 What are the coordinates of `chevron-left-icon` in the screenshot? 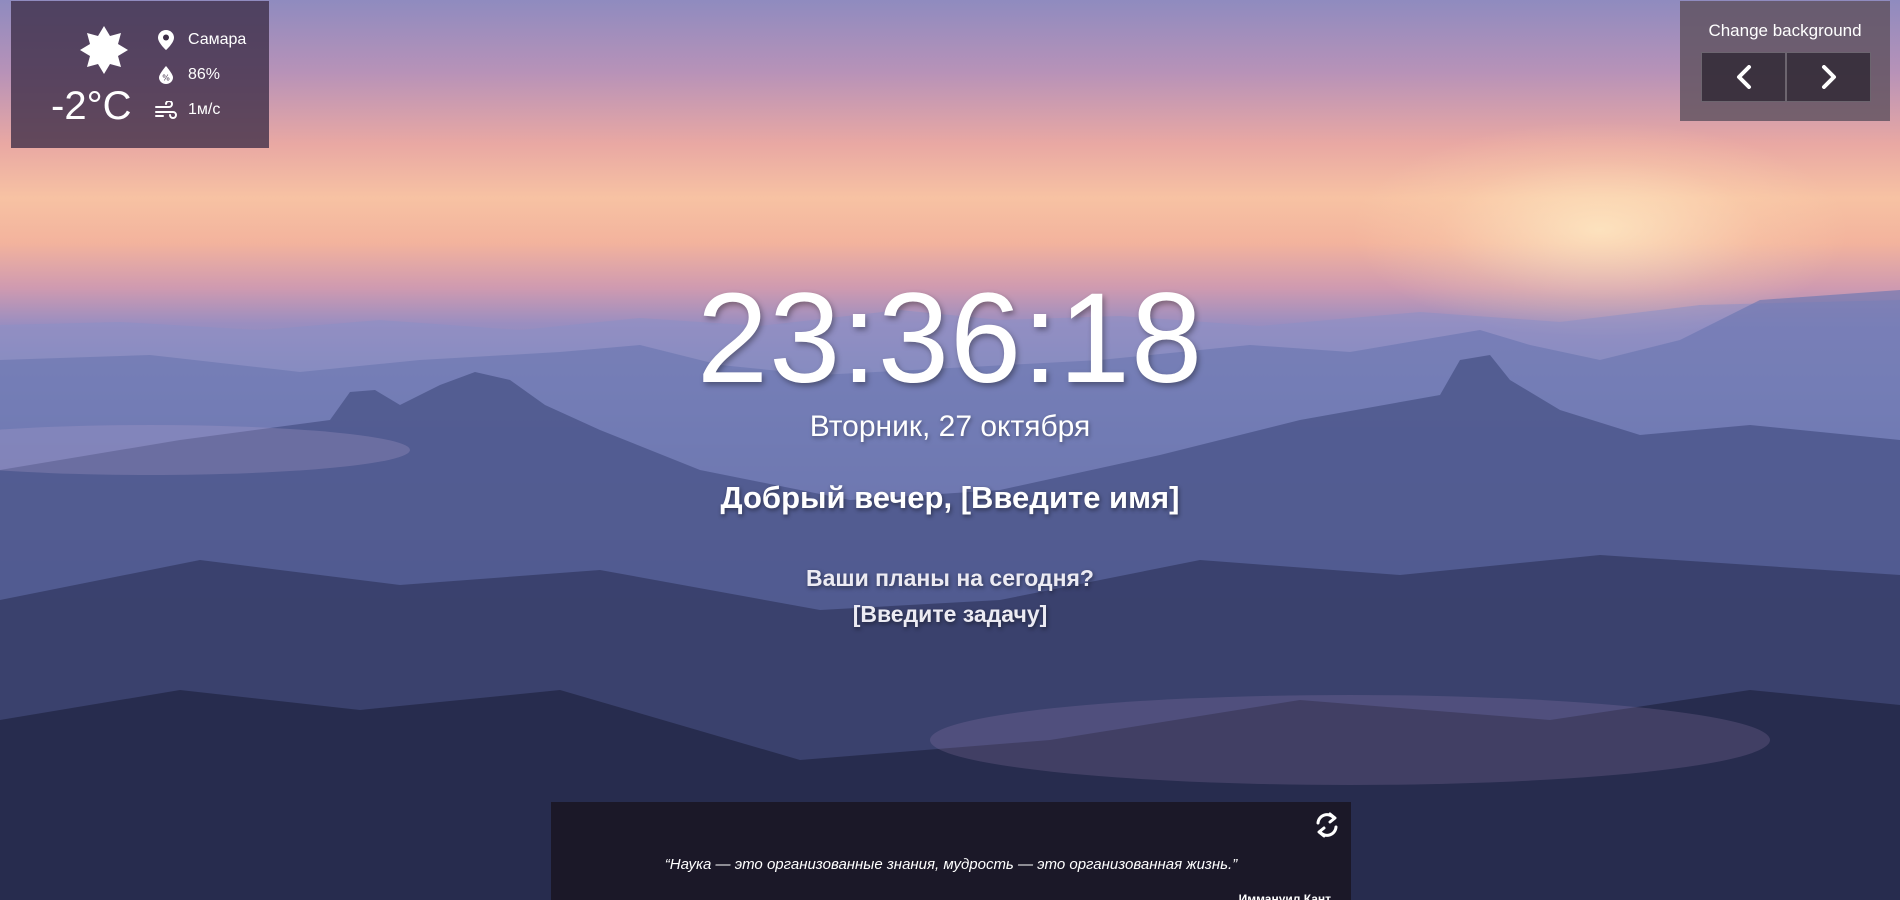 It's located at (1743, 77).